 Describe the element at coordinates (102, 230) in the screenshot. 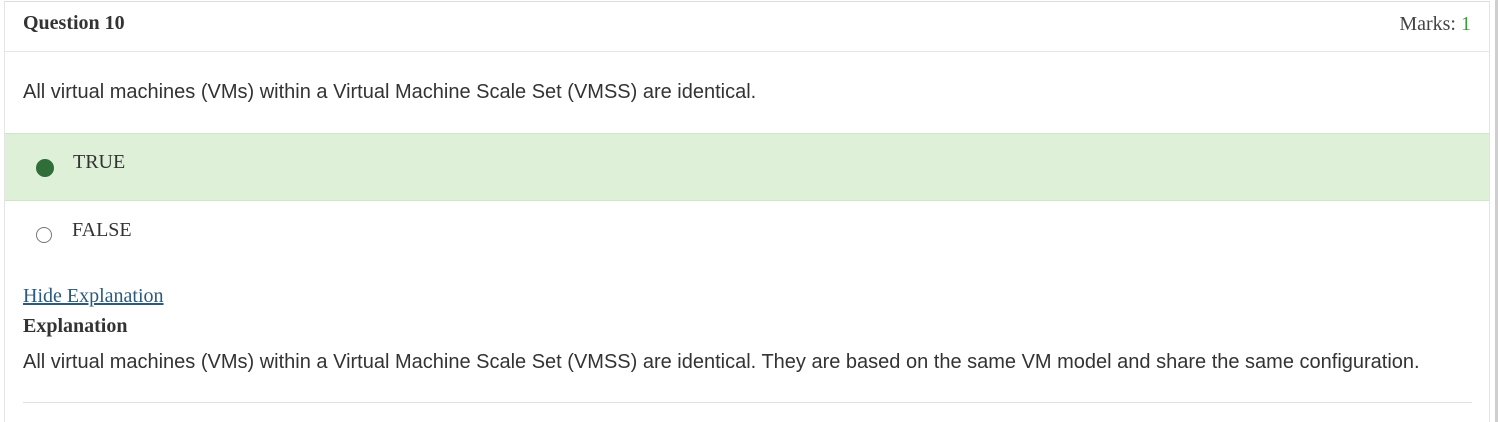

I see `option-label: FALSE` at that location.